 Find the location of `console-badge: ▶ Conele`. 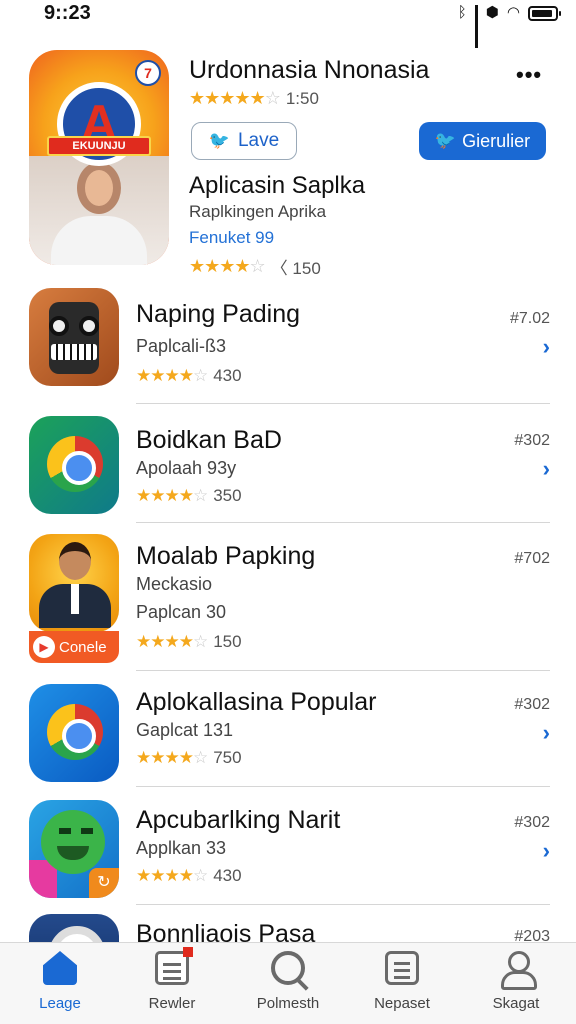

console-badge: ▶ Conele is located at coordinates (74, 647).